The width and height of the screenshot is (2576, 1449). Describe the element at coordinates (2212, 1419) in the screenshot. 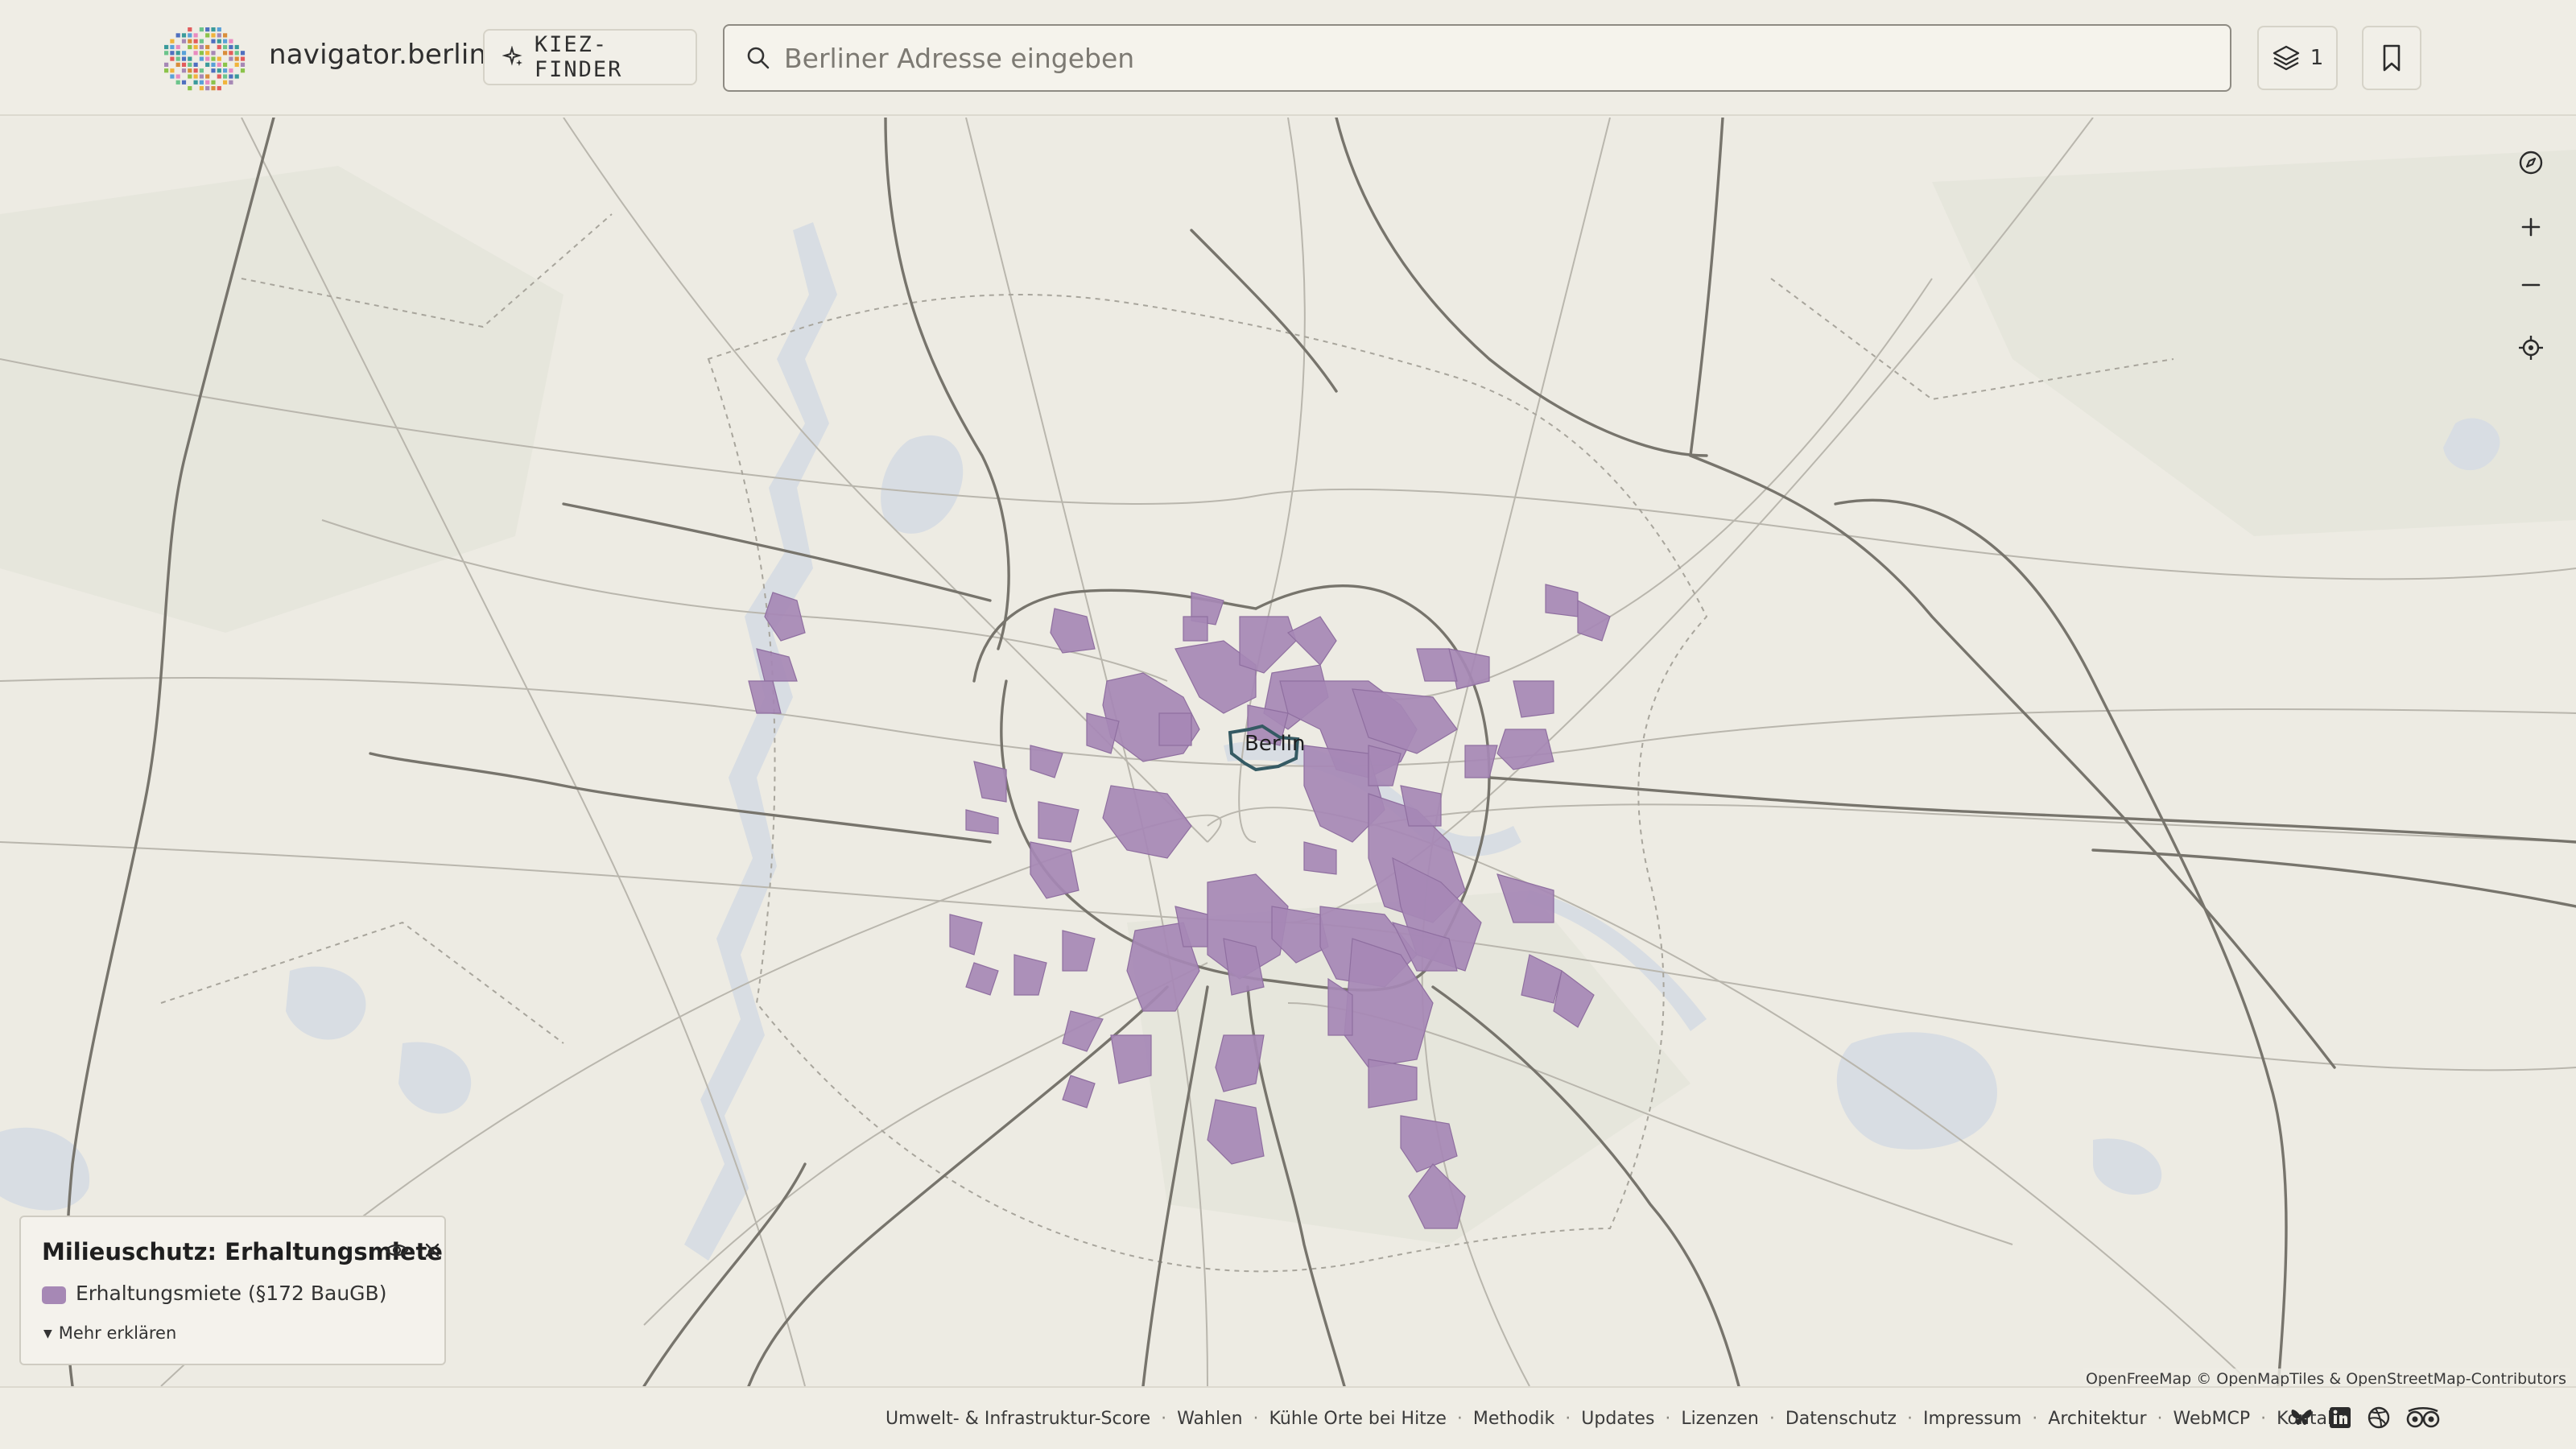

I see `footer-link: WebMCP` at that location.